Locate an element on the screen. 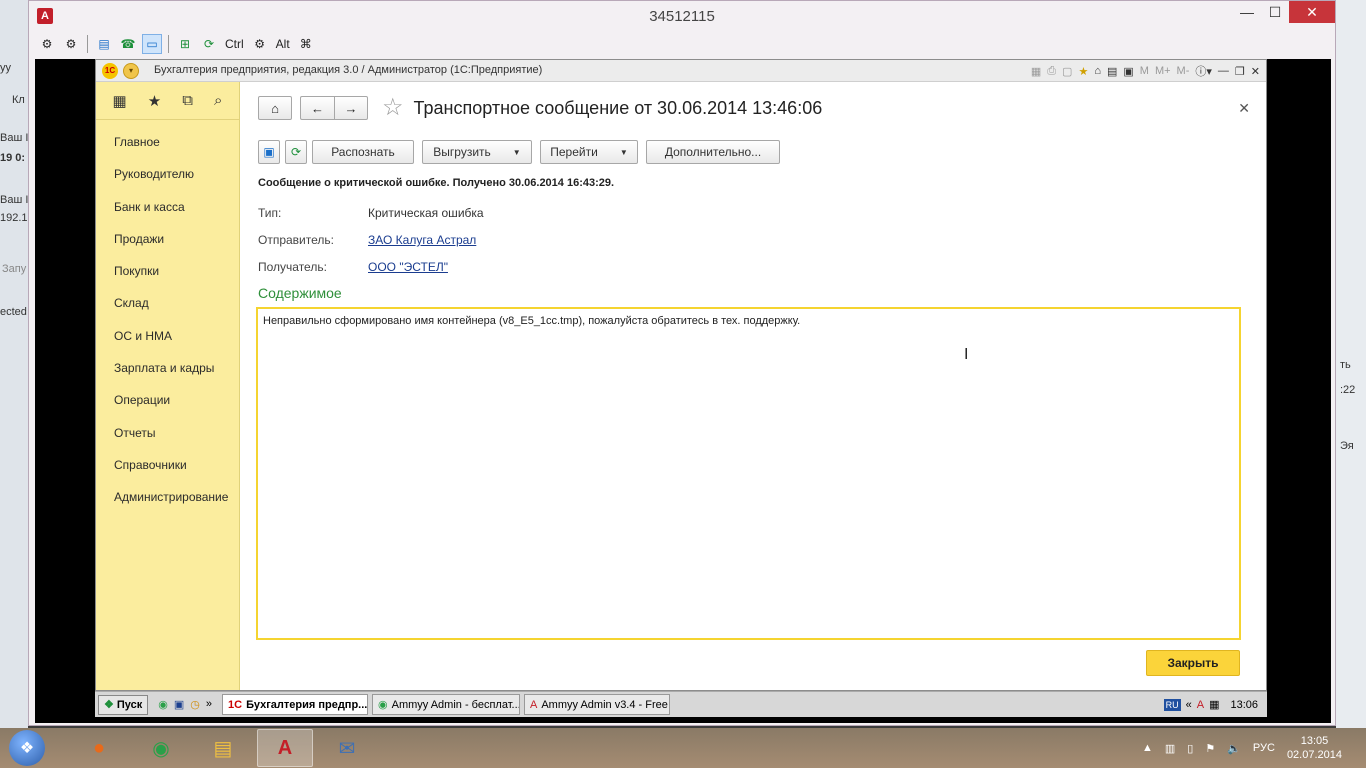  recognize-button: Распознать is located at coordinates (363, 152).